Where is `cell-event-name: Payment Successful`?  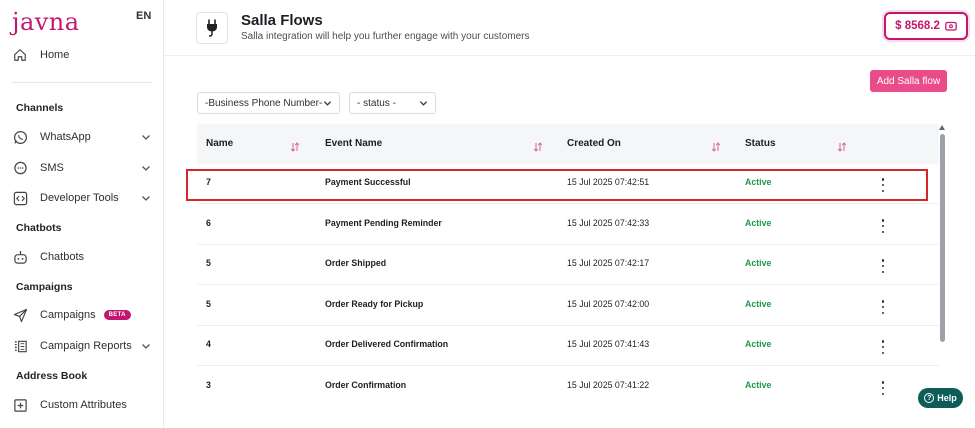 cell-event-name: Payment Successful is located at coordinates (368, 182).